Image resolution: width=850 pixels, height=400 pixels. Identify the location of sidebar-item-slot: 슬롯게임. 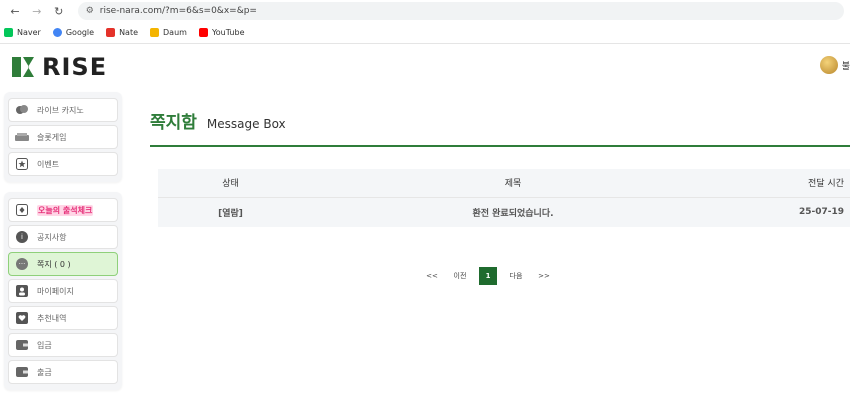
(63, 137).